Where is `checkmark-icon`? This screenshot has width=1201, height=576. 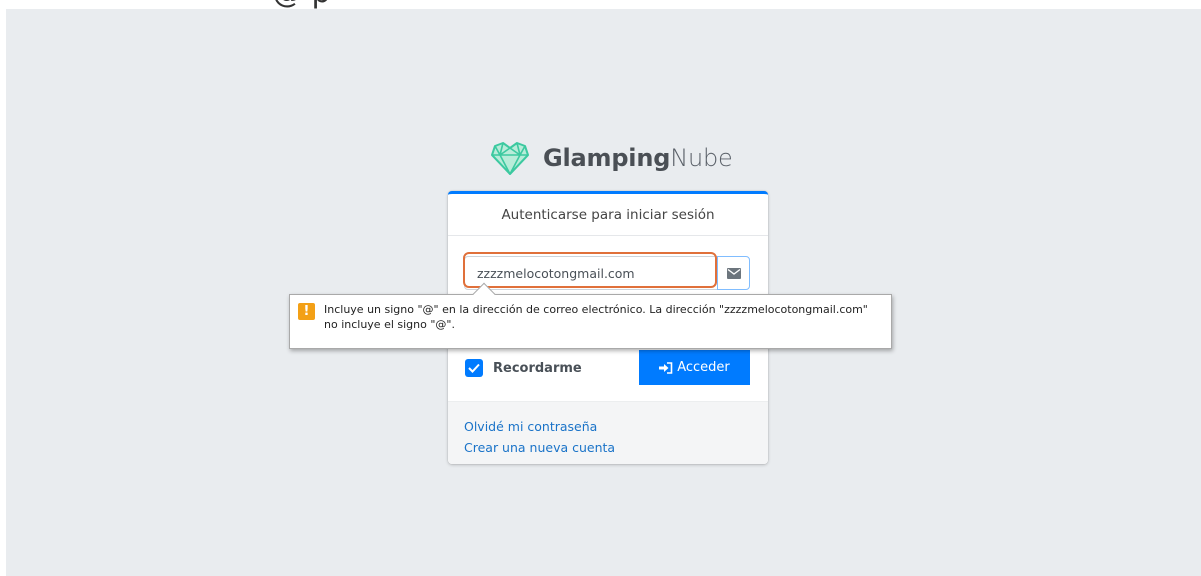
checkmark-icon is located at coordinates (474, 368).